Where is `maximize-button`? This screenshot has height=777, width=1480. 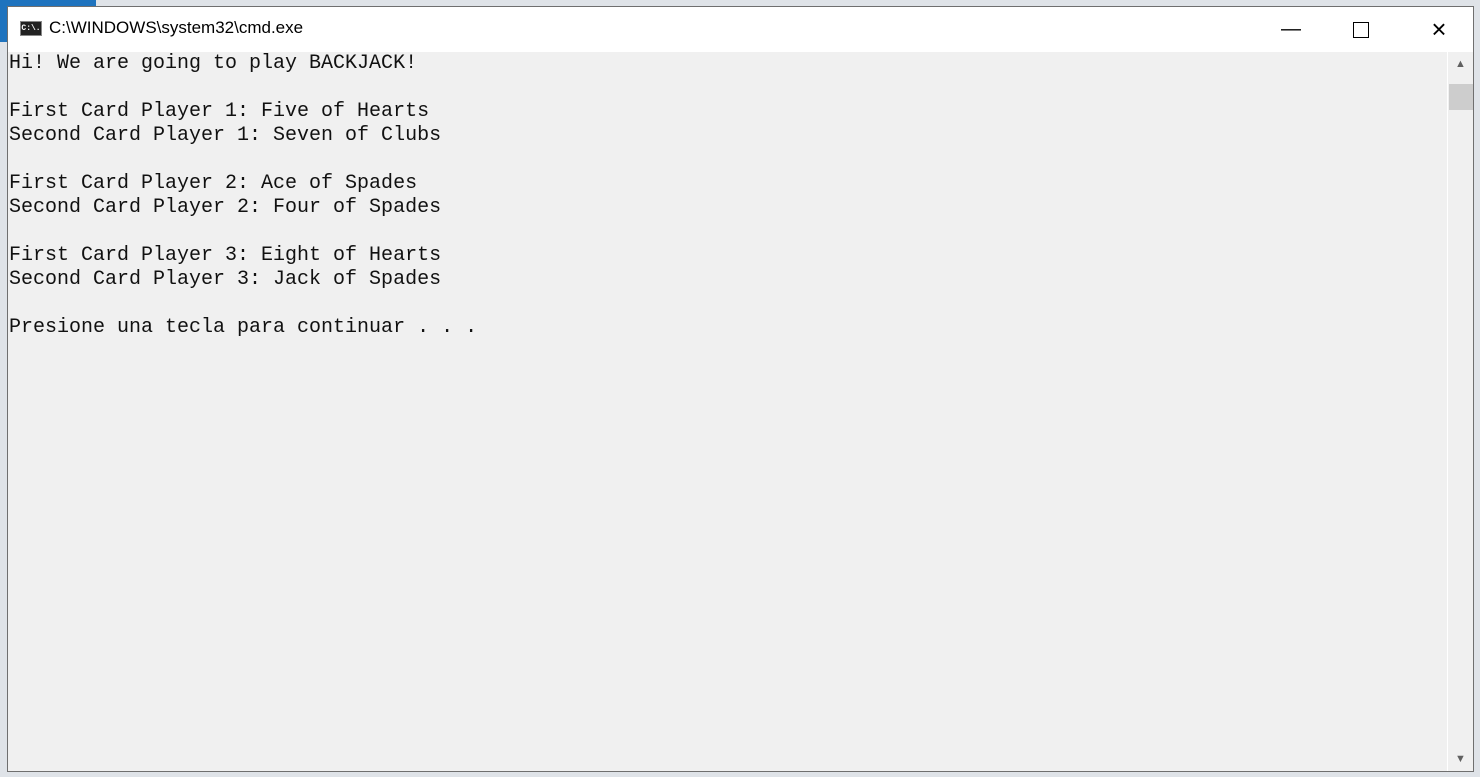
maximize-button is located at coordinates (1361, 29).